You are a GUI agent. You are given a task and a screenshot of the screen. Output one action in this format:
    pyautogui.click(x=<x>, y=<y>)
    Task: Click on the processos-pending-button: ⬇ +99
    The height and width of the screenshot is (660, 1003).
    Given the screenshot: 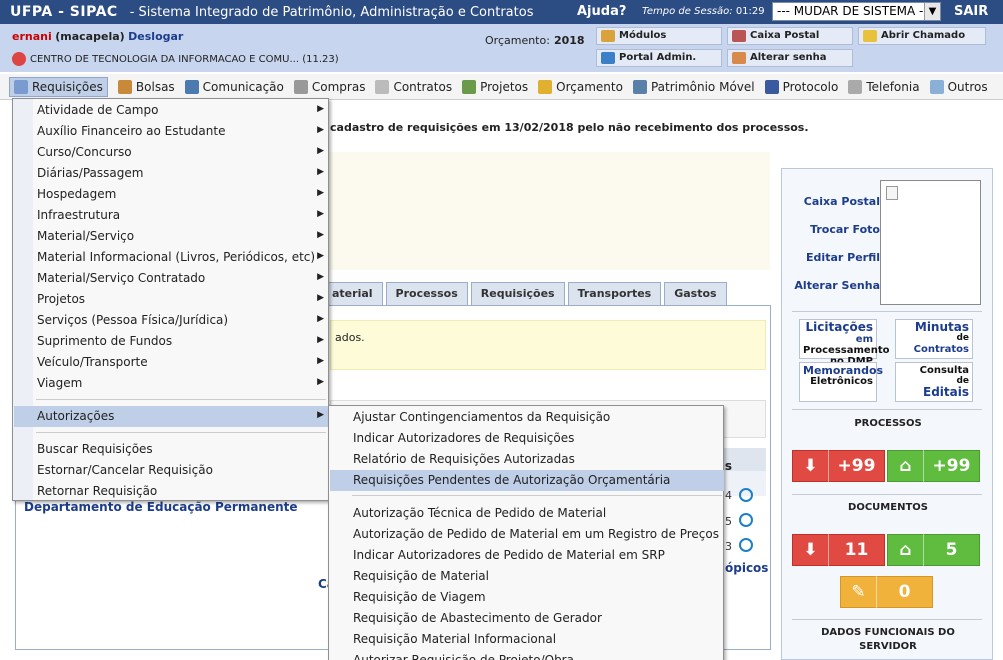 What is the action you would take?
    pyautogui.click(x=838, y=466)
    